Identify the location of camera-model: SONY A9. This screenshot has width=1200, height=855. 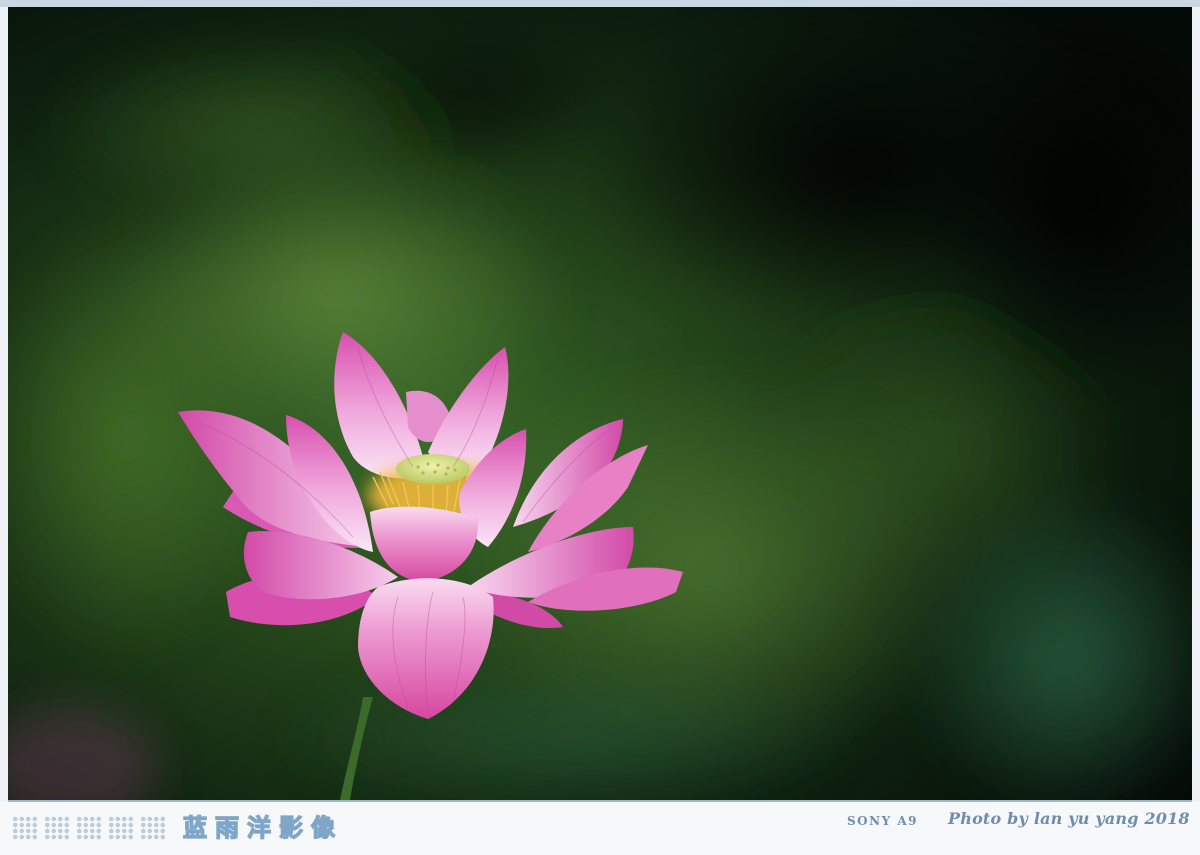
(882, 821).